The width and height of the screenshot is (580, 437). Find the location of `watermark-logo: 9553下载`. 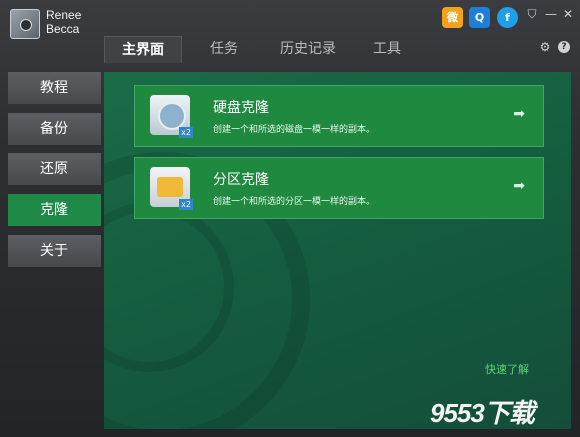

watermark-logo: 9553下载 is located at coordinates (482, 413).